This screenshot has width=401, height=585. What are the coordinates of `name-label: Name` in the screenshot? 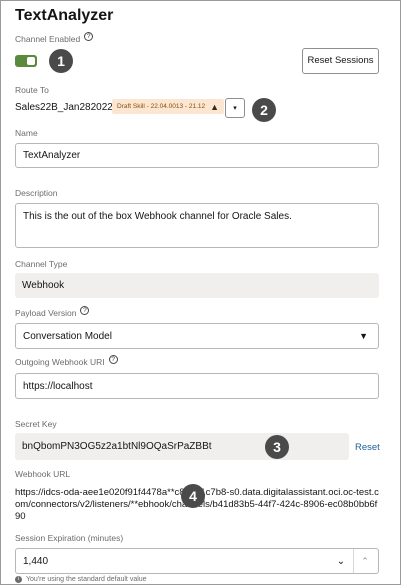 It's located at (26, 133).